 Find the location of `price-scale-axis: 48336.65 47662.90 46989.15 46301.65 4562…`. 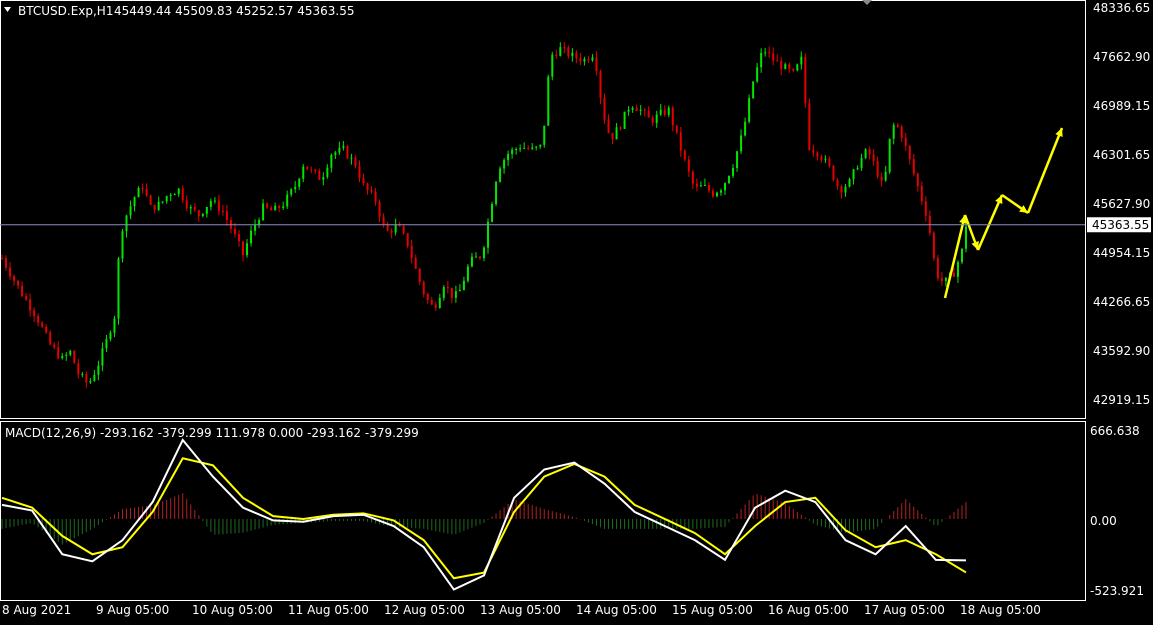

price-scale-axis: 48336.65 47662.90 46989.15 46301.65 4562… is located at coordinates (1121, 204).